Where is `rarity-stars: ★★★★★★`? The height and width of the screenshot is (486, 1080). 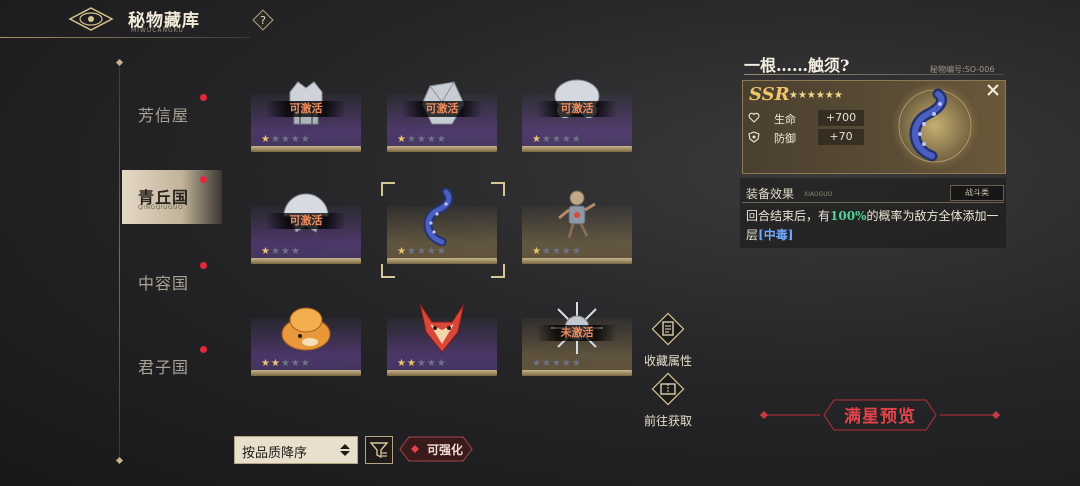
rarity-stars: ★★★★★★ is located at coordinates (816, 95).